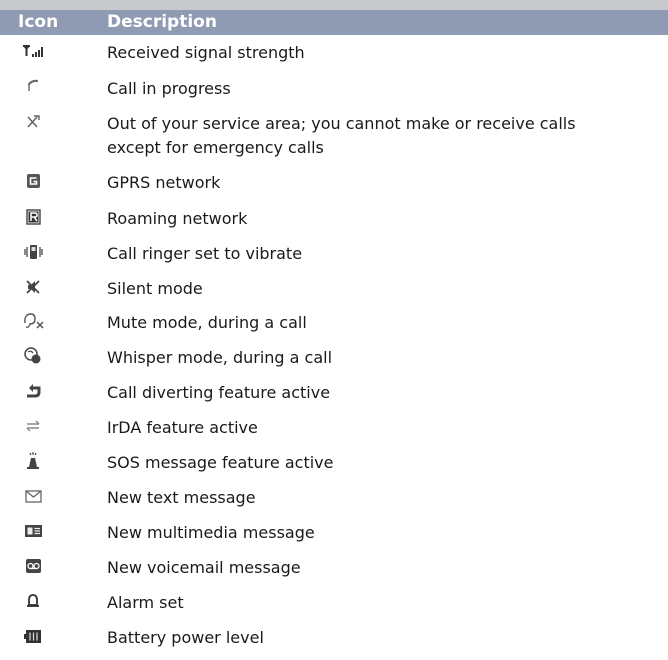 The width and height of the screenshot is (668, 660). What do you see at coordinates (181, 497) in the screenshot?
I see `description-line: New text message` at bounding box center [181, 497].